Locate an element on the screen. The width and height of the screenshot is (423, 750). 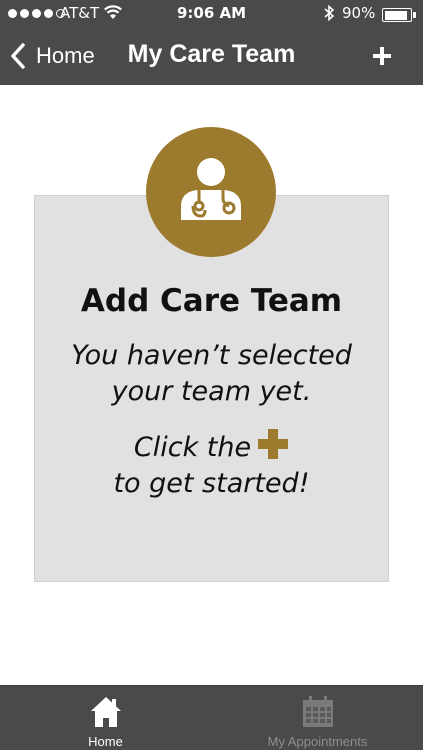
tab-my-appointments: My Appointments is located at coordinates (317, 718).